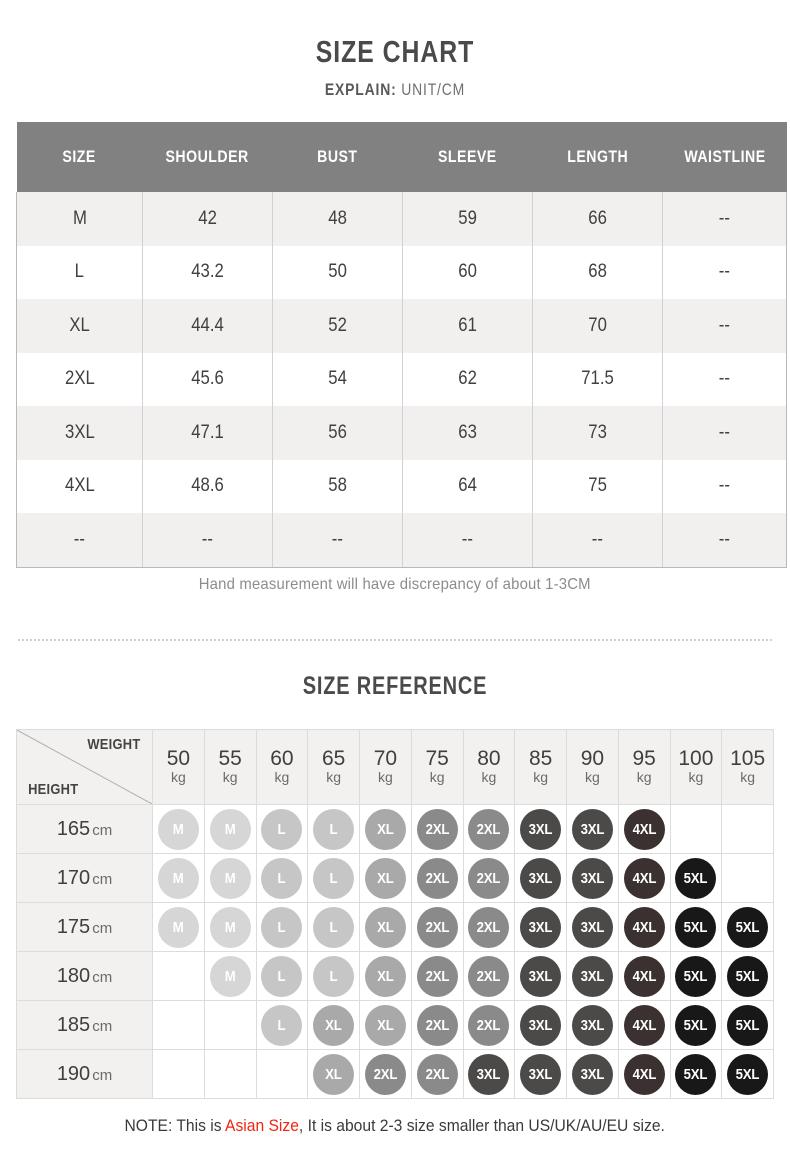  I want to click on cell-measurement: 63, so click(467, 433).